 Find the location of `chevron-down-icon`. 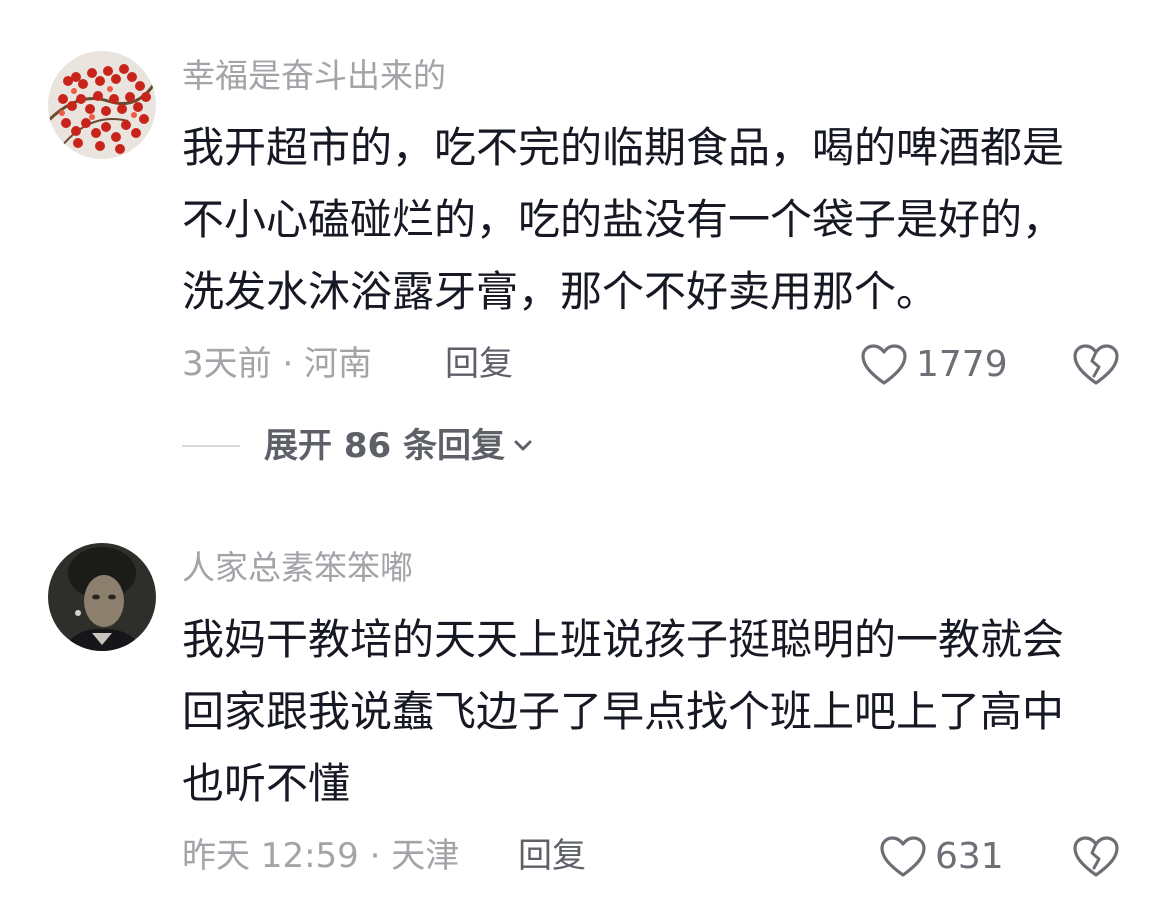

chevron-down-icon is located at coordinates (523, 445).